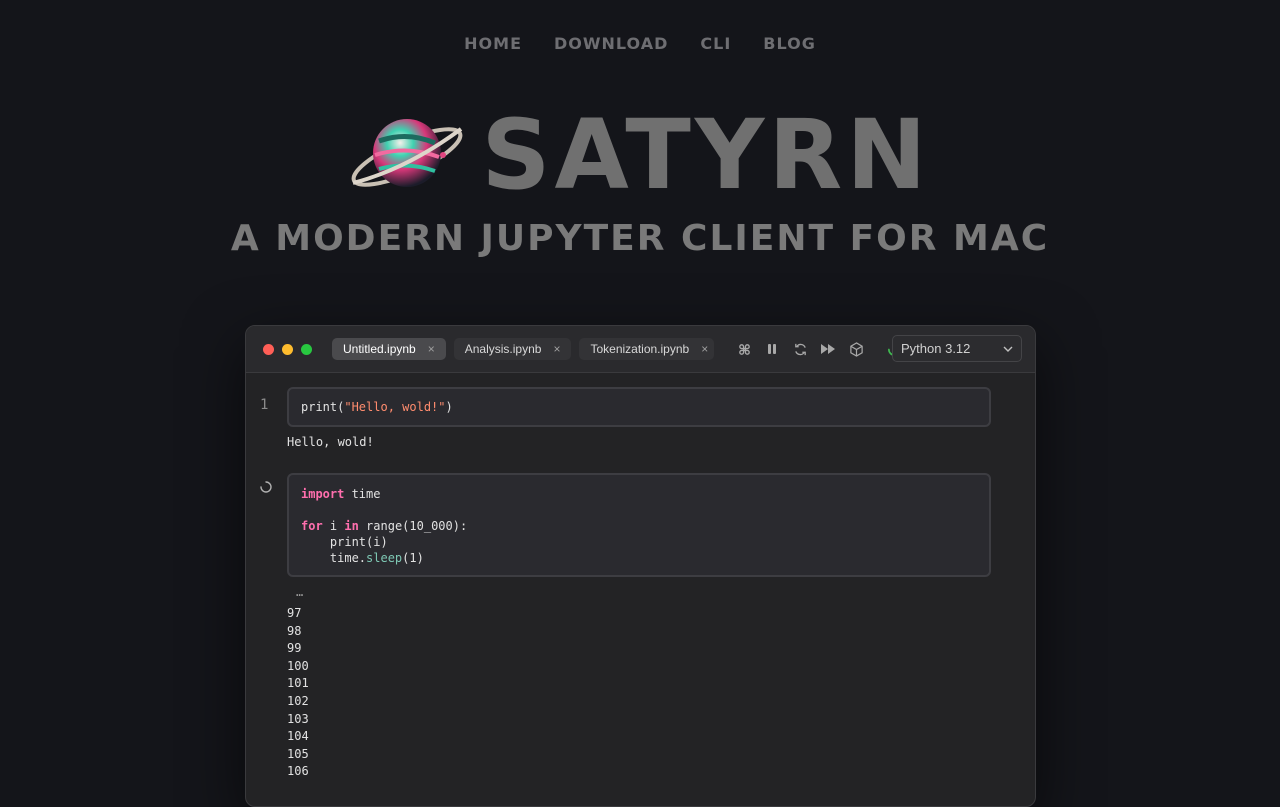 This screenshot has width=1280, height=807. I want to click on hero-title: SATYRN, so click(640, 155).